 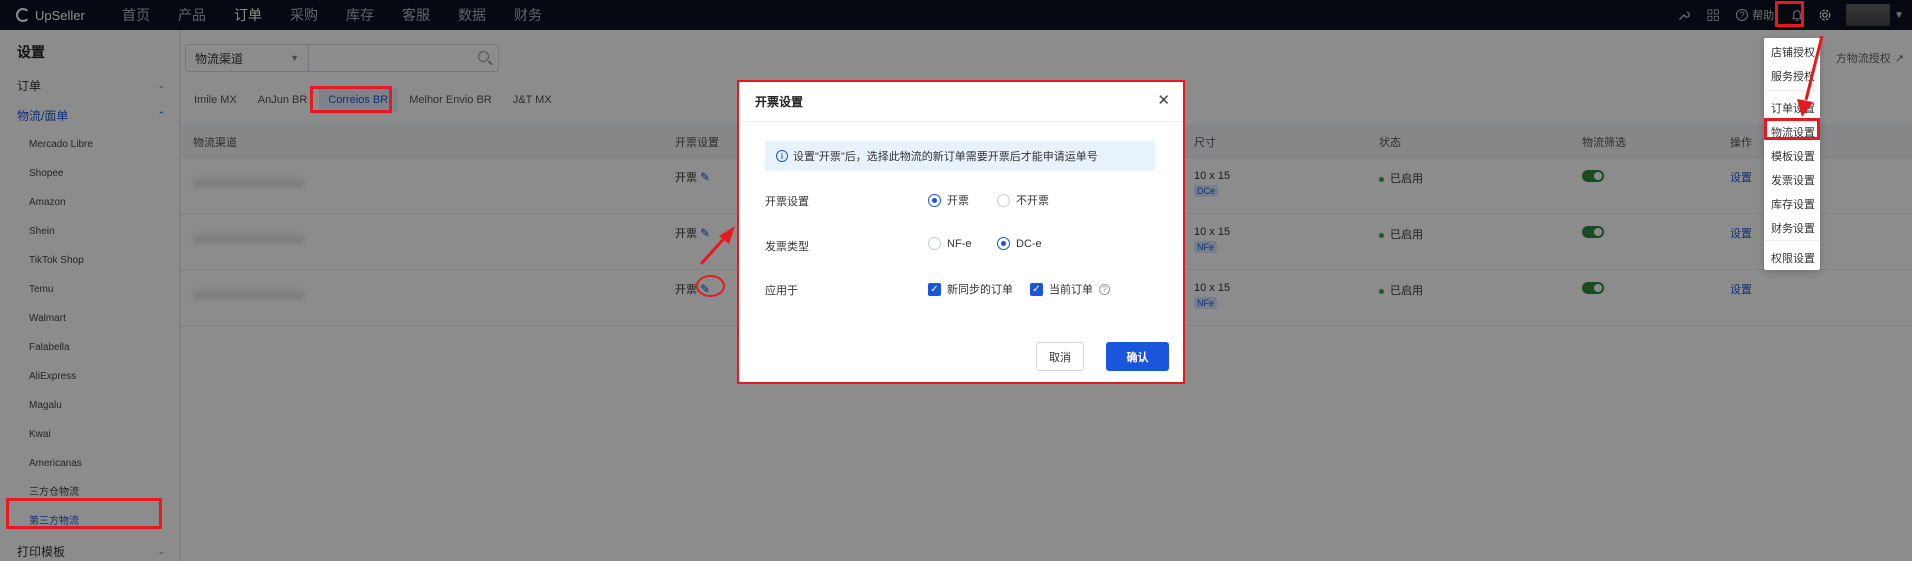 What do you see at coordinates (1793, 228) in the screenshot?
I see `menu-item-finance-settings: 财务设置` at bounding box center [1793, 228].